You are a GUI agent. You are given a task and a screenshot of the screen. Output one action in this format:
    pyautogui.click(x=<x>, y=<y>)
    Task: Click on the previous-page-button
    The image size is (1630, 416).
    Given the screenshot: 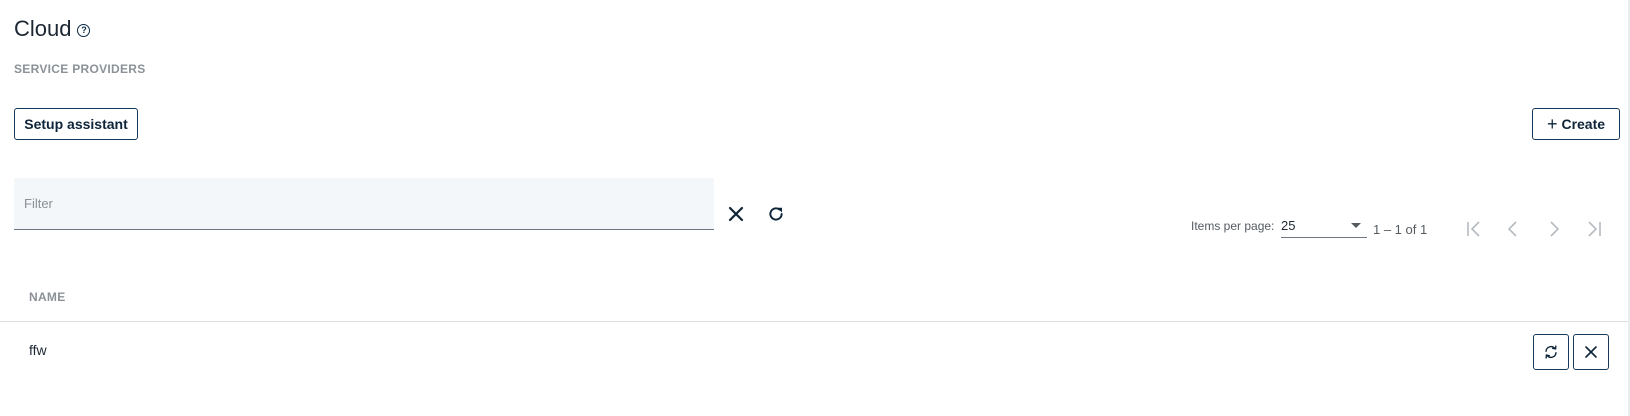 What is the action you would take?
    pyautogui.click(x=1513, y=229)
    